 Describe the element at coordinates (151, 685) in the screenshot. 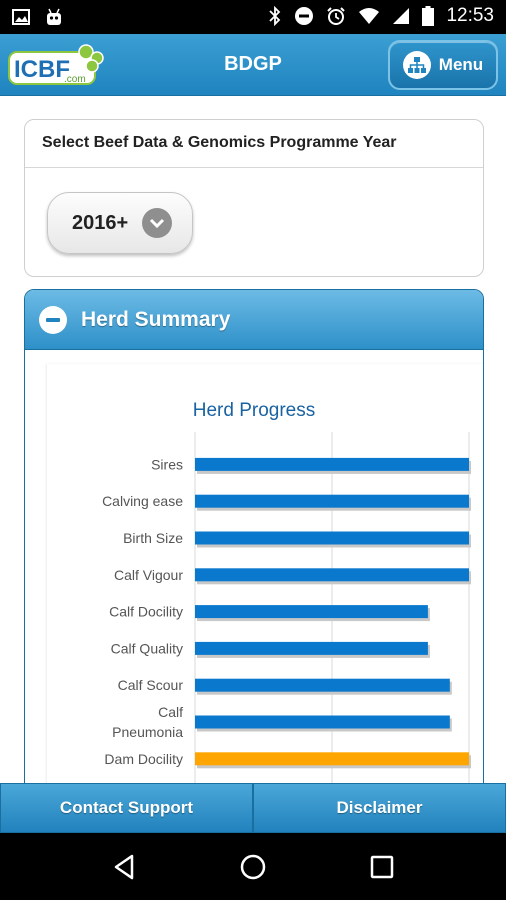

I see `chart-category-label: Calf Scour` at that location.